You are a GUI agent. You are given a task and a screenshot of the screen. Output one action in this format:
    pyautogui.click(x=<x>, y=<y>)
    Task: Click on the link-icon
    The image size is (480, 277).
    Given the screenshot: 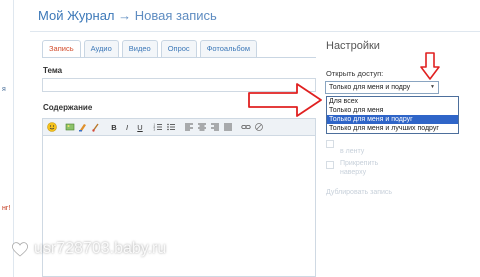 What is the action you would take?
    pyautogui.click(x=246, y=127)
    